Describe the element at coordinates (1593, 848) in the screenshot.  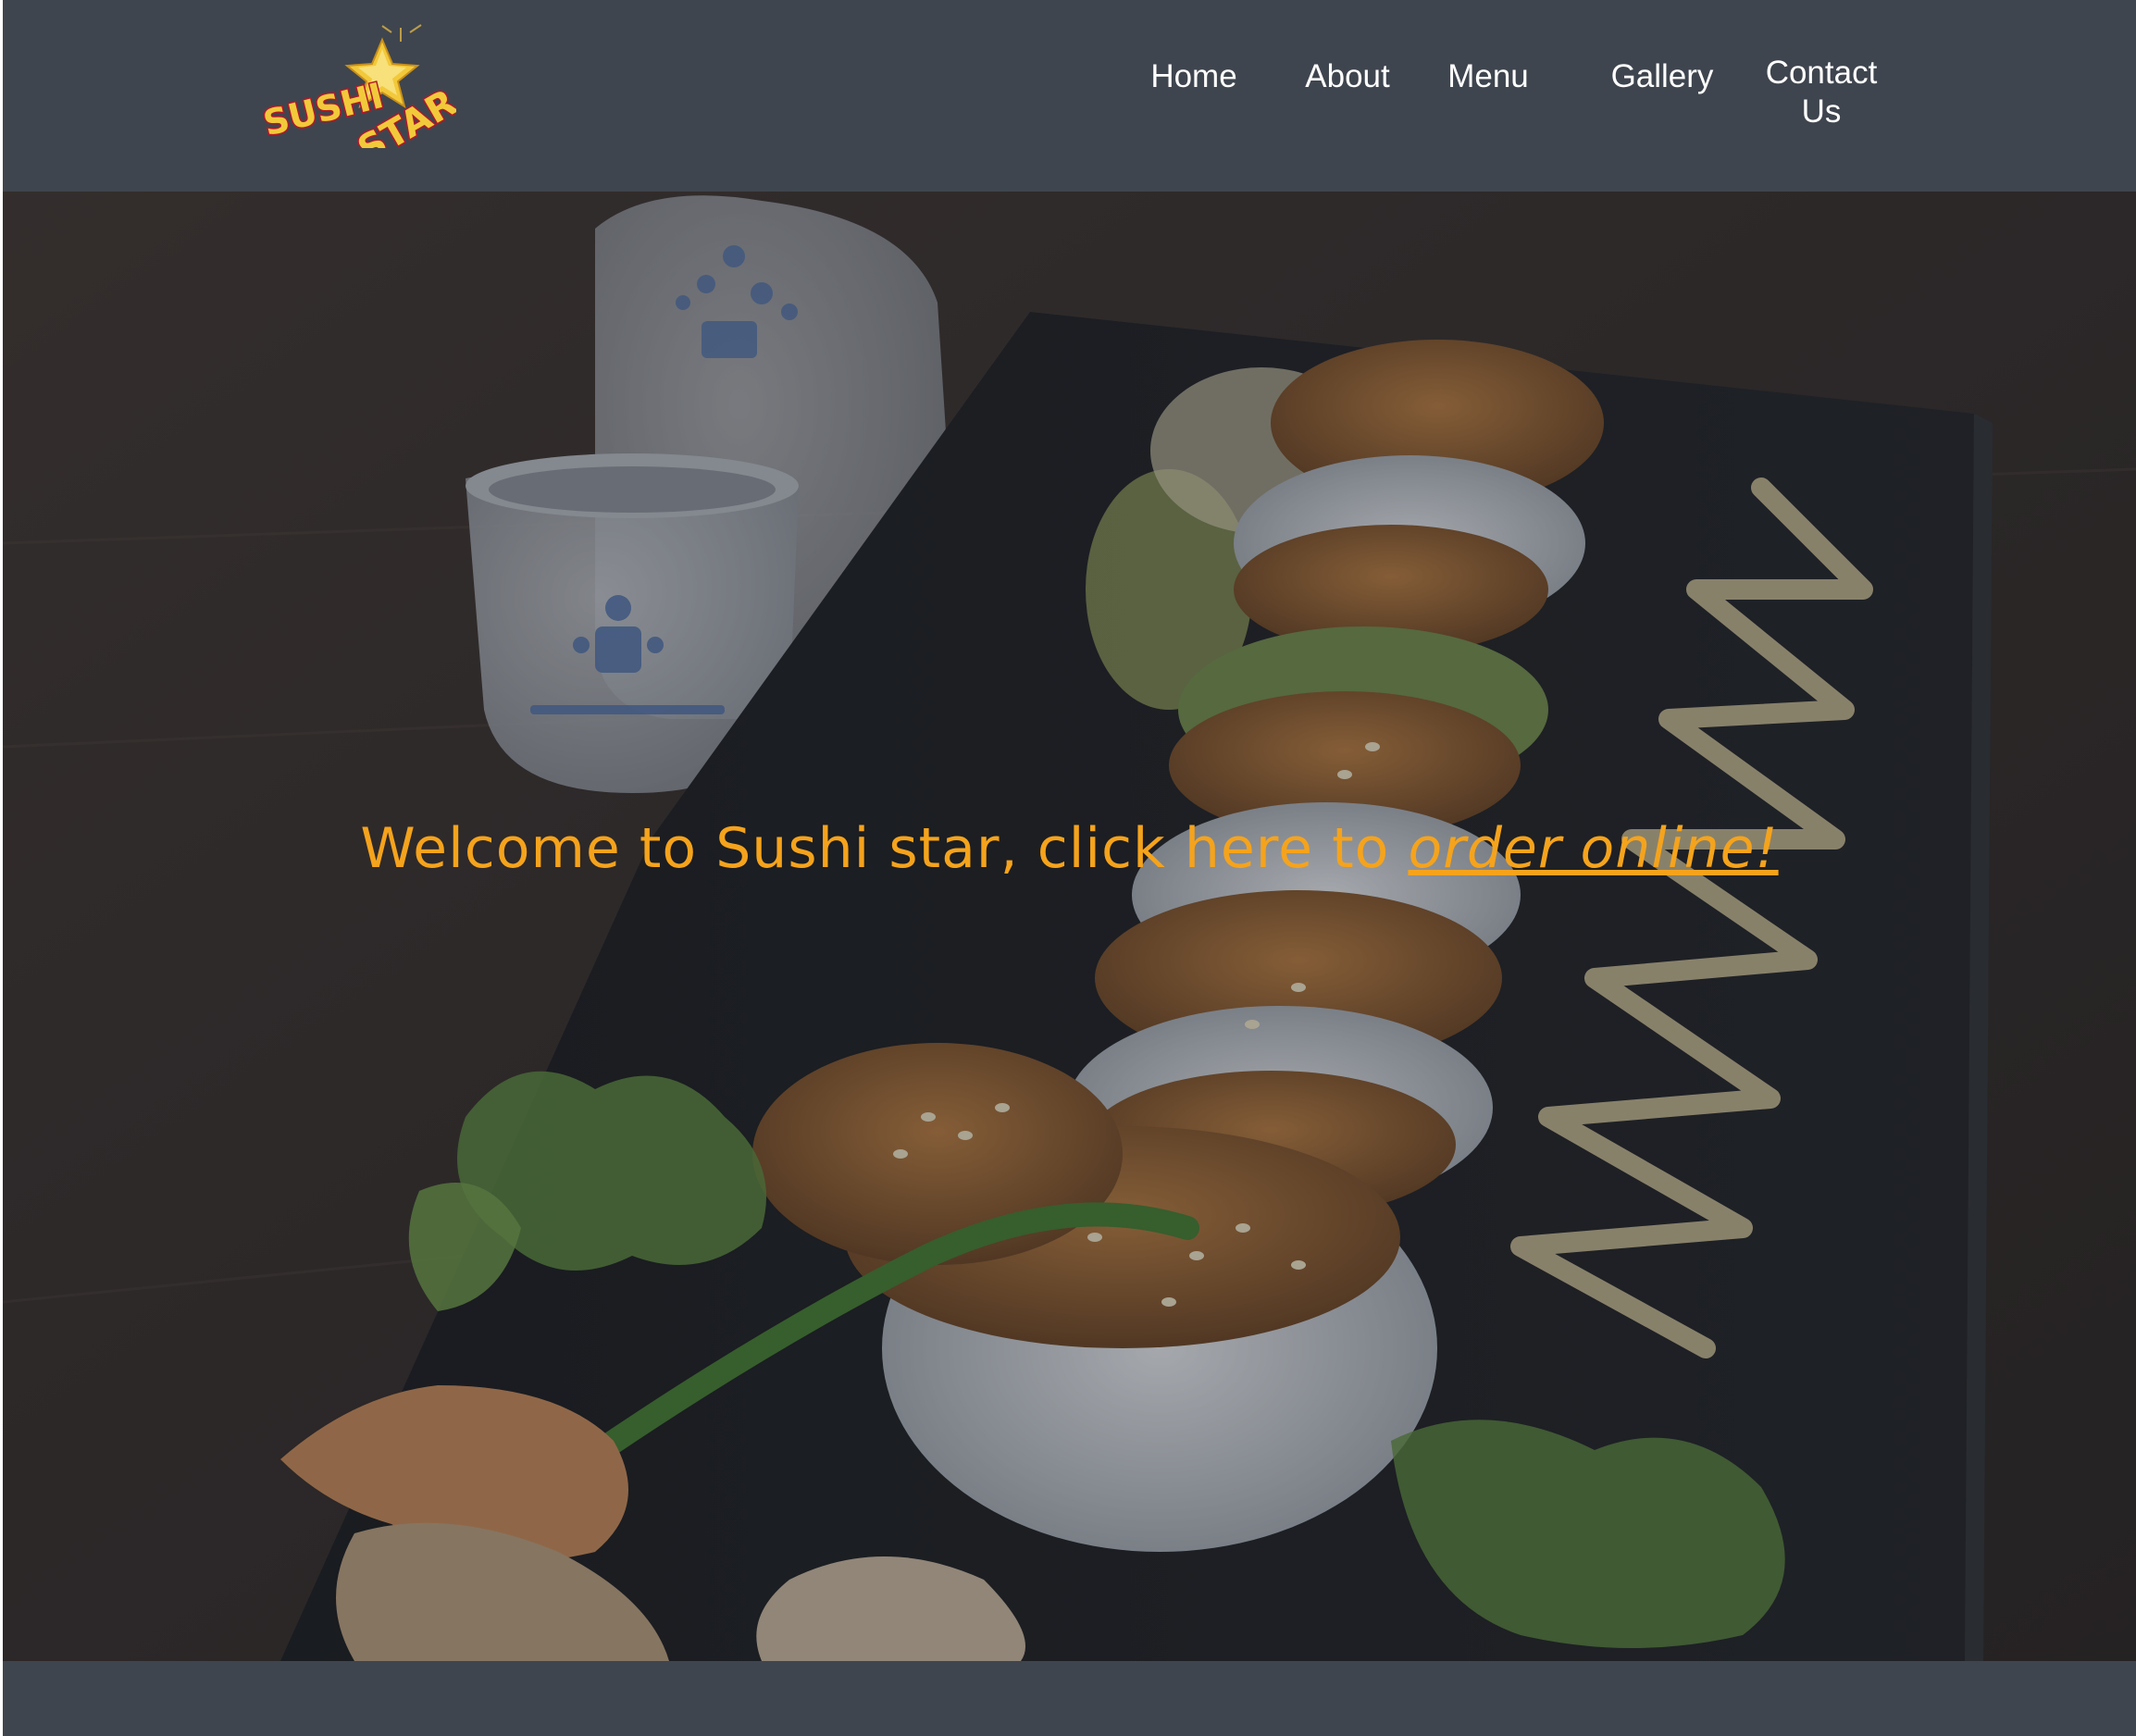
I see `order-online-link: order online!` at that location.